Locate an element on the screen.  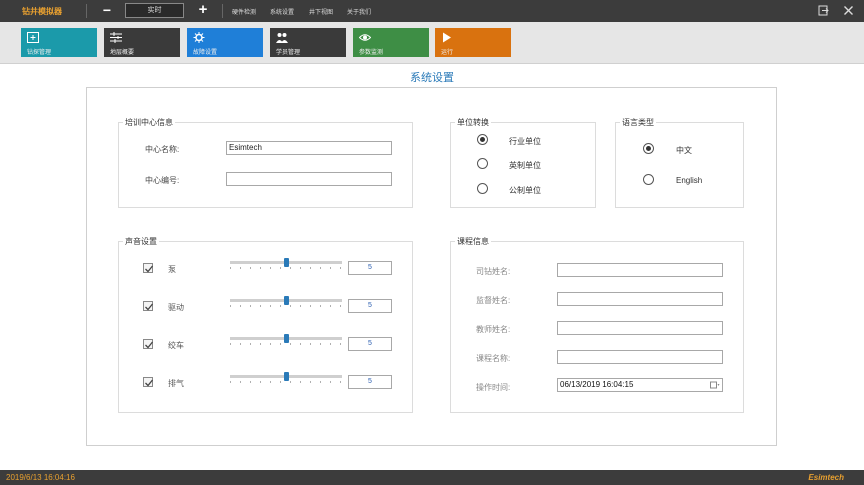
toolbar-label: 参数监测 is located at coordinates (371, 53).